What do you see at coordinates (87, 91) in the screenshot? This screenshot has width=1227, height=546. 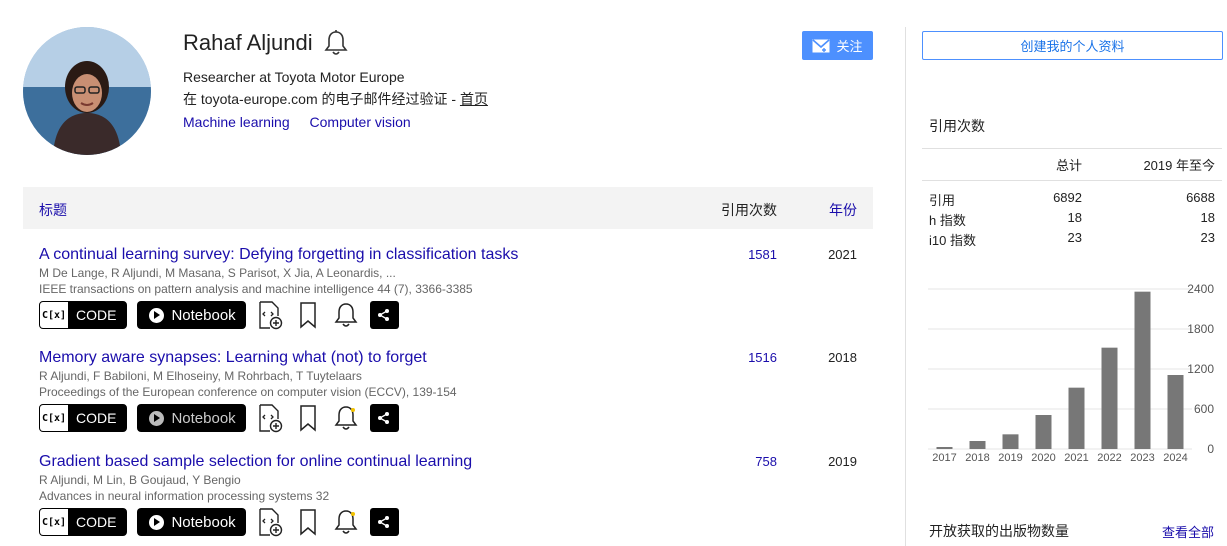 I see `profile-photo` at bounding box center [87, 91].